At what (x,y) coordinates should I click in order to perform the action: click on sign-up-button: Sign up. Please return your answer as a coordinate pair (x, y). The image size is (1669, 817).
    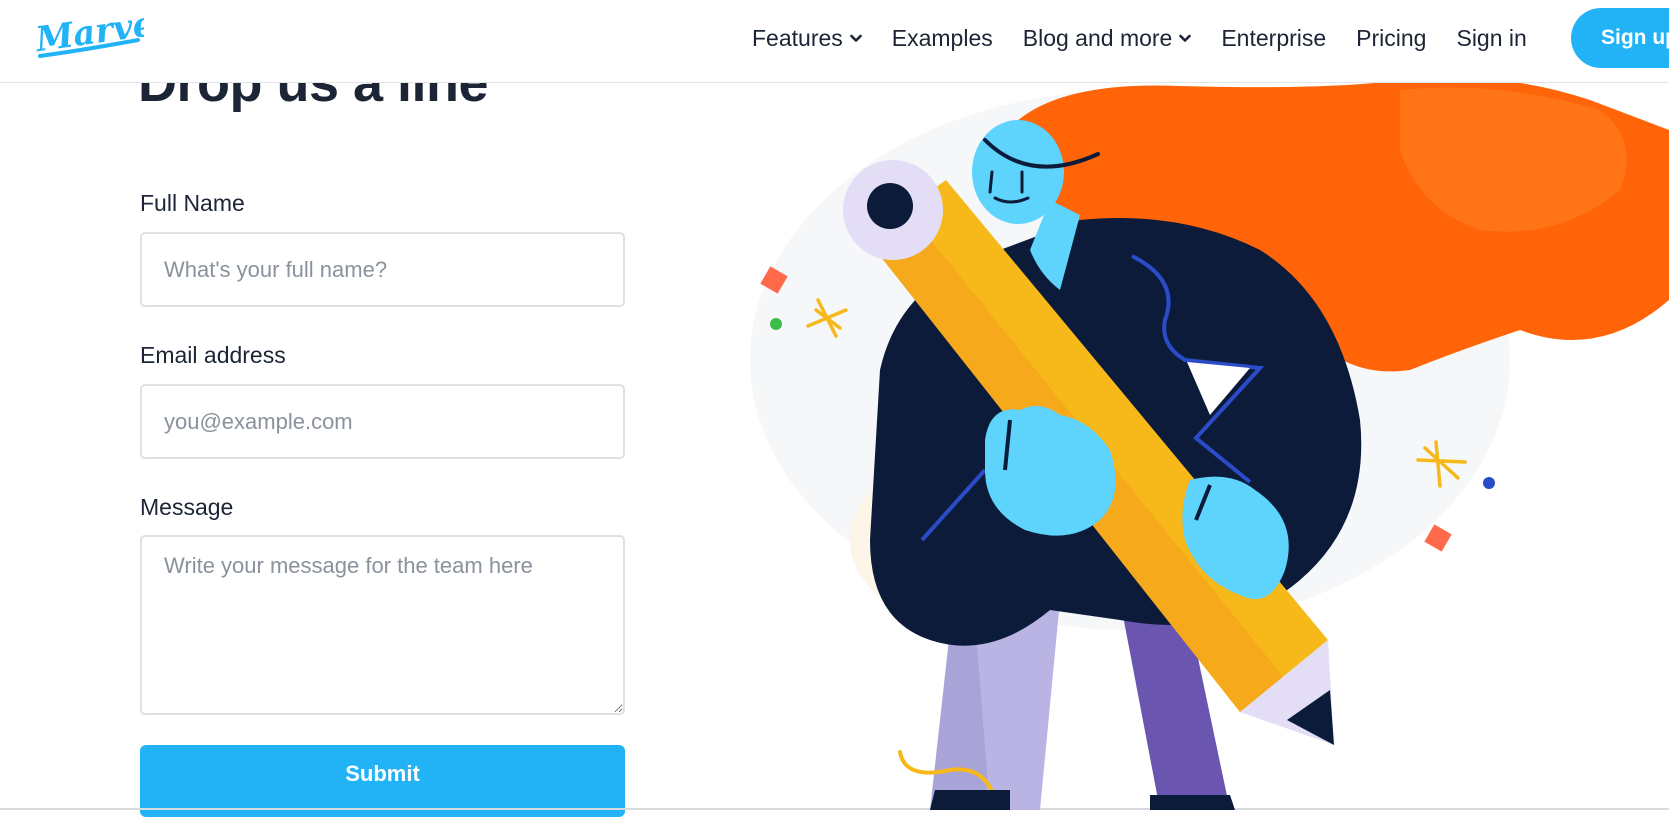
    Looking at the image, I should click on (1620, 38).